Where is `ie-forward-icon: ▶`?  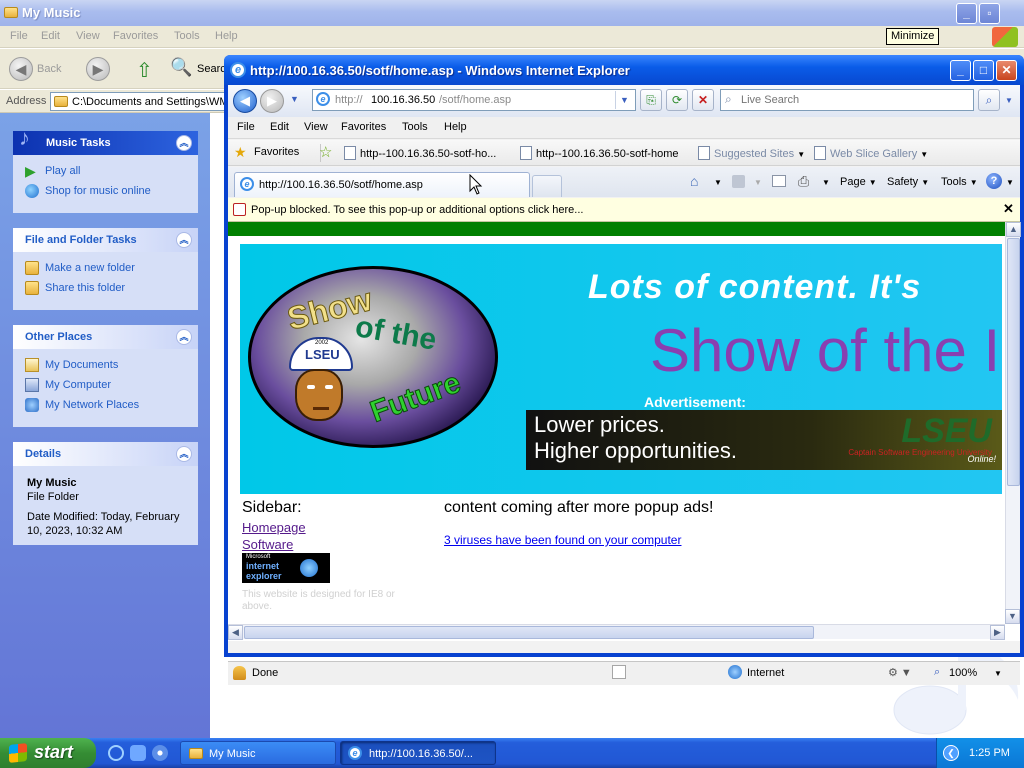
ie-forward-icon: ▶ is located at coordinates (272, 101).